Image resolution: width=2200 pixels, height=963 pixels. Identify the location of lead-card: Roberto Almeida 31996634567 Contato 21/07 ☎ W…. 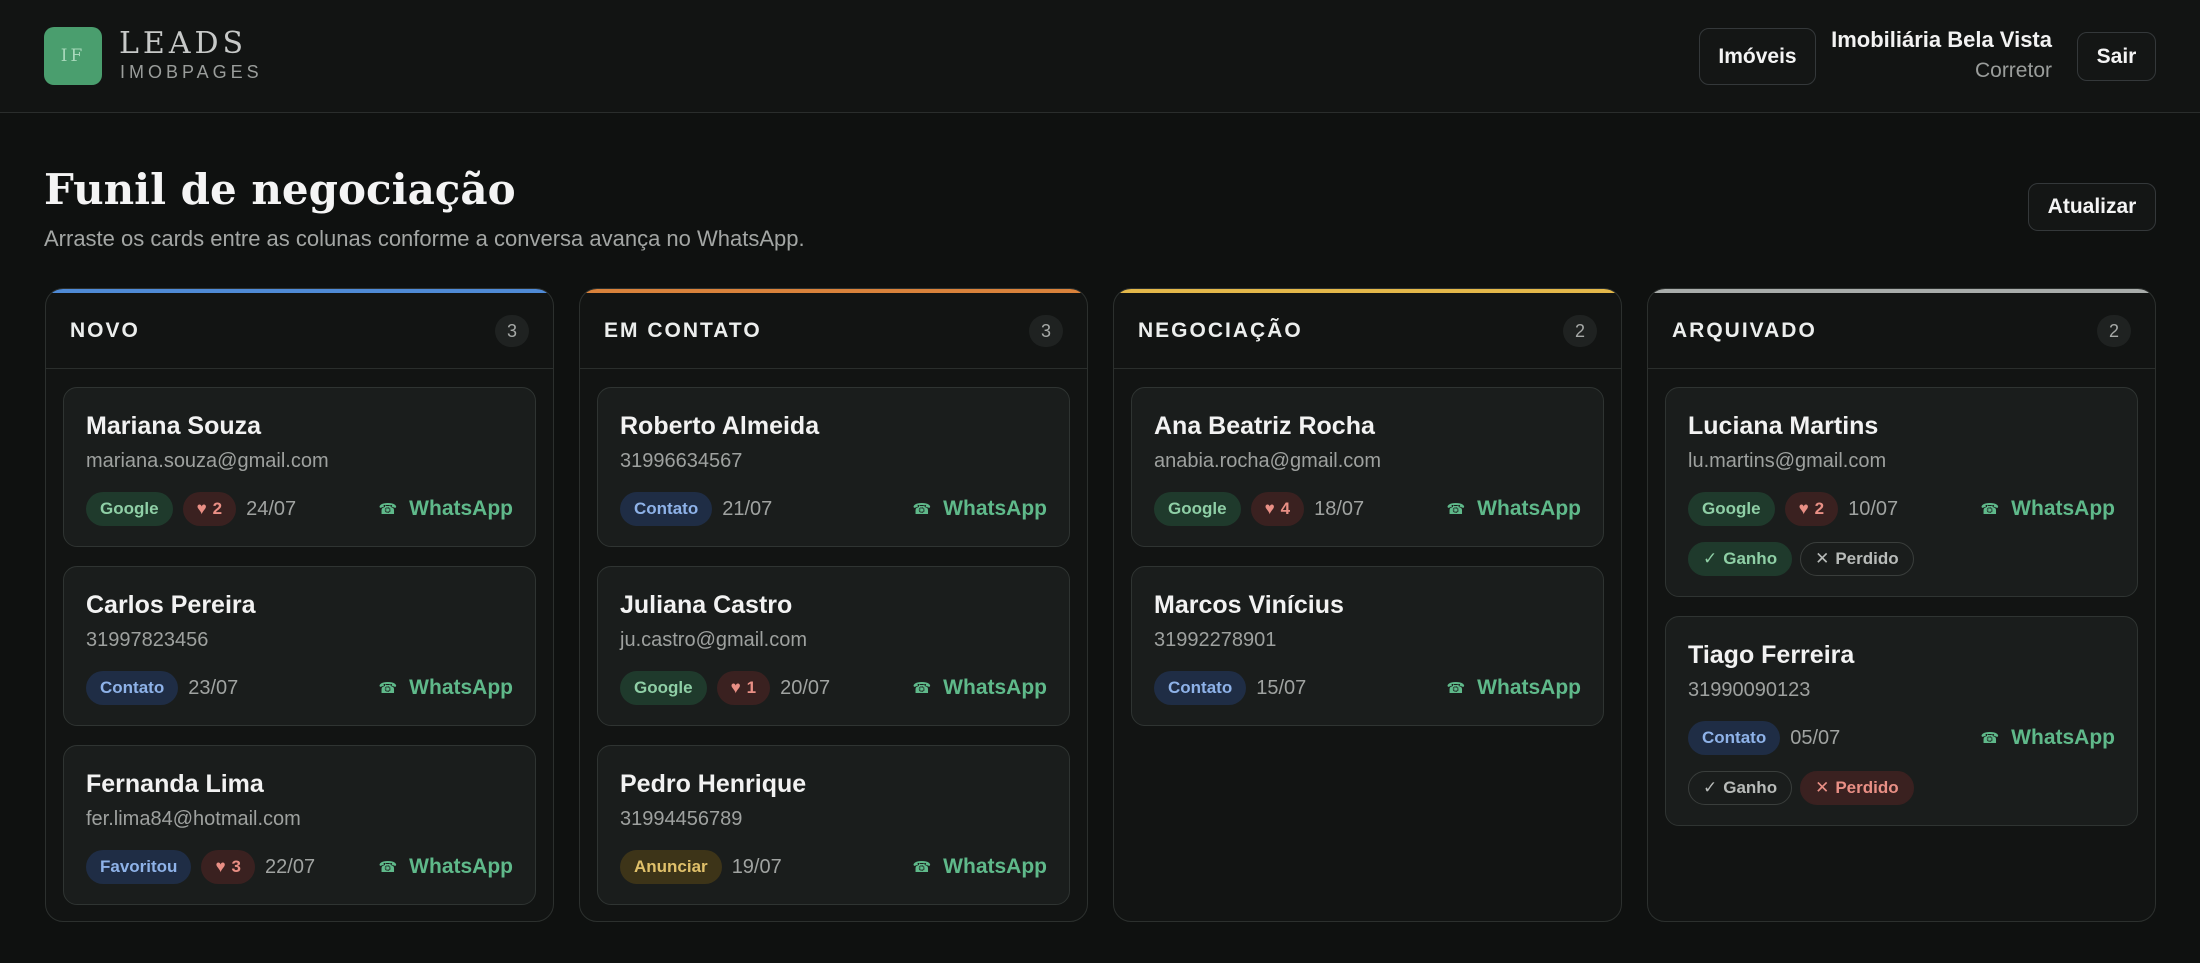
(833, 467).